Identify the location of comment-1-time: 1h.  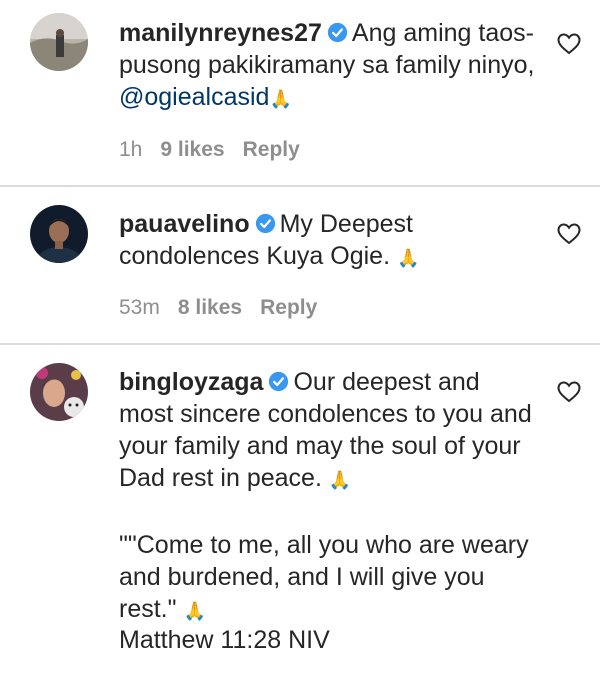
(130, 149).